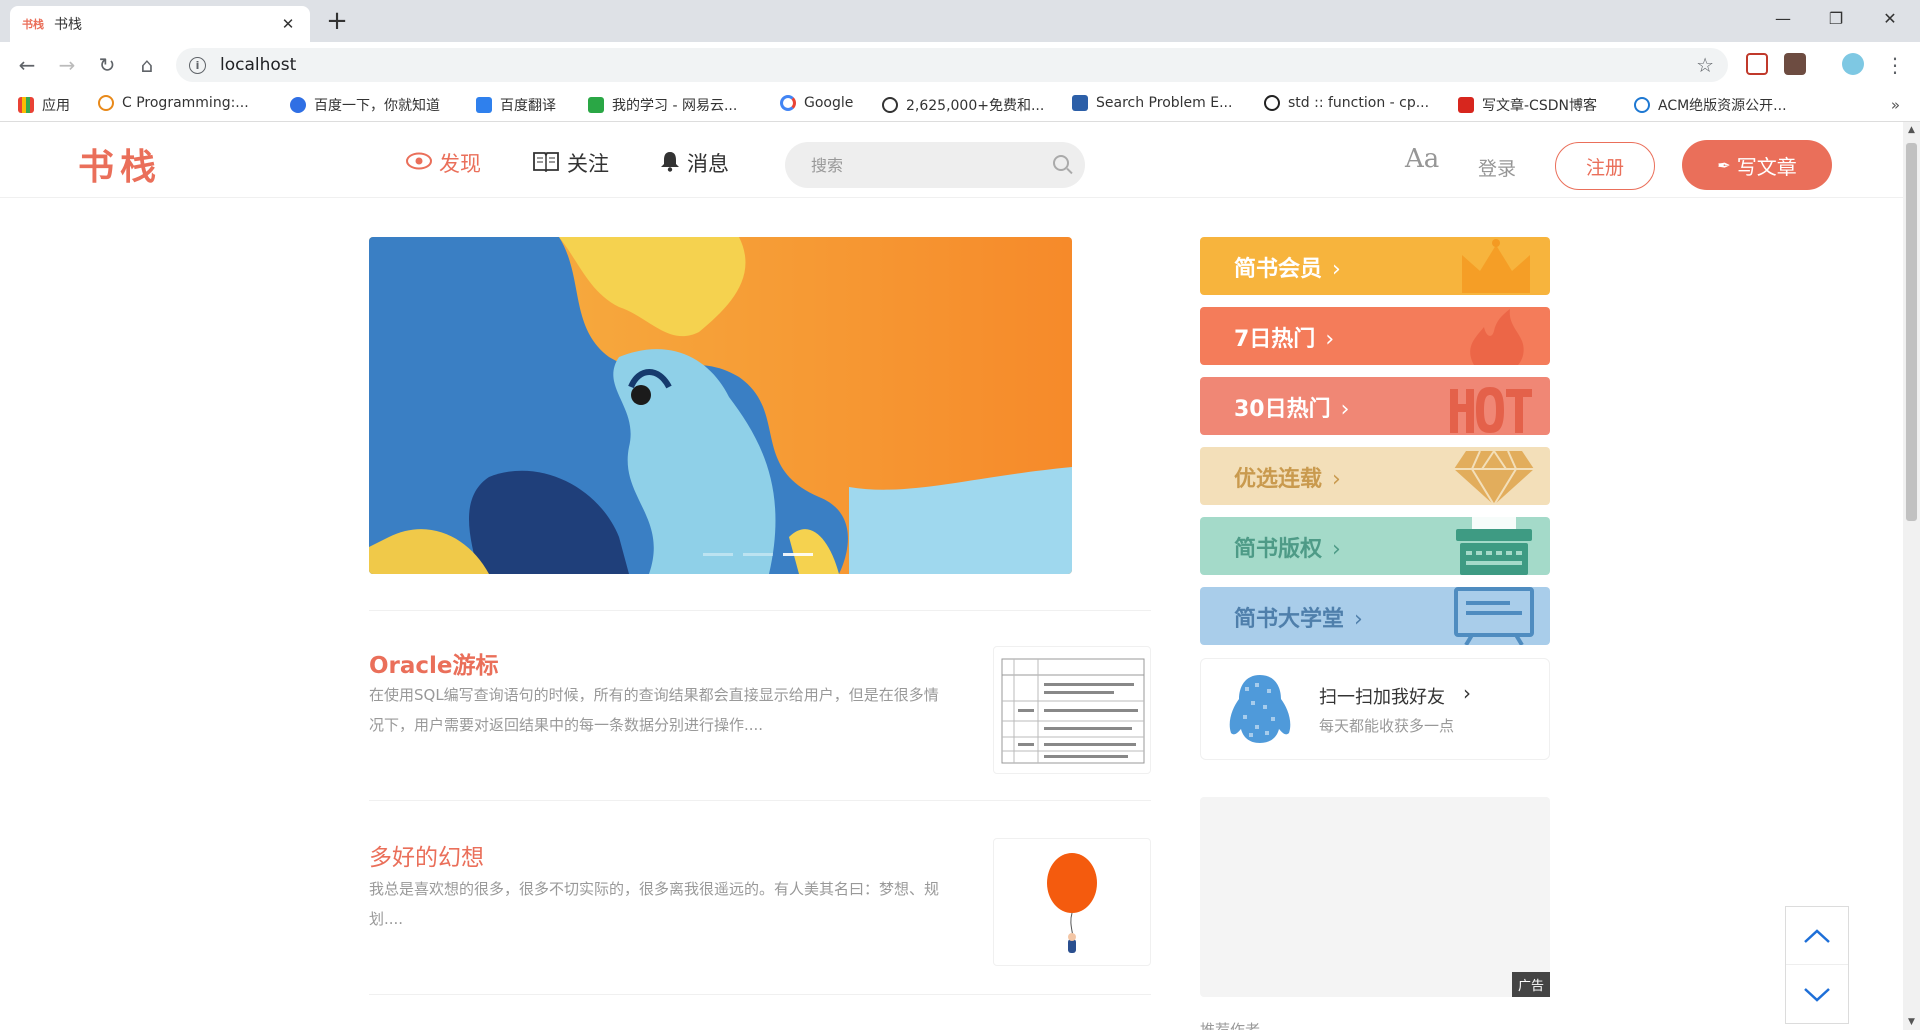 This screenshot has height=1030, width=1920. Describe the element at coordinates (1539, 106) in the screenshot. I see `bookmark-label: 写文章-CSDN博客` at that location.